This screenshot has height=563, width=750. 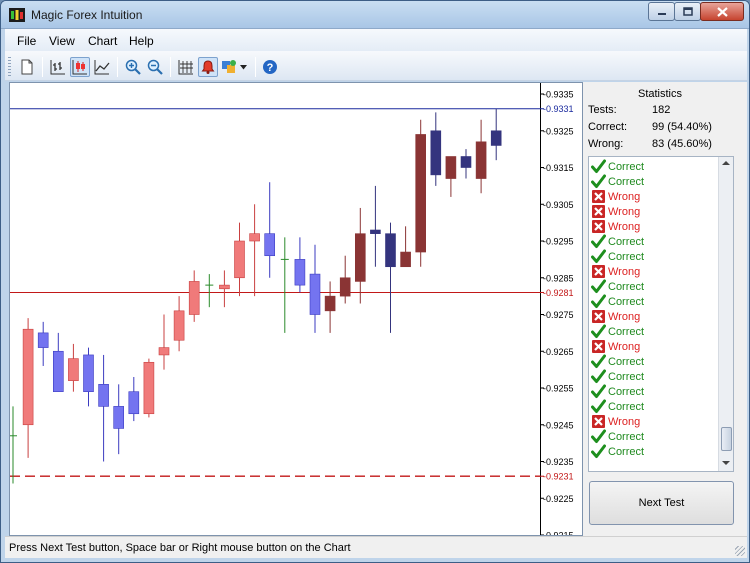 I want to click on scroll-up-icon, so click(x=726, y=163).